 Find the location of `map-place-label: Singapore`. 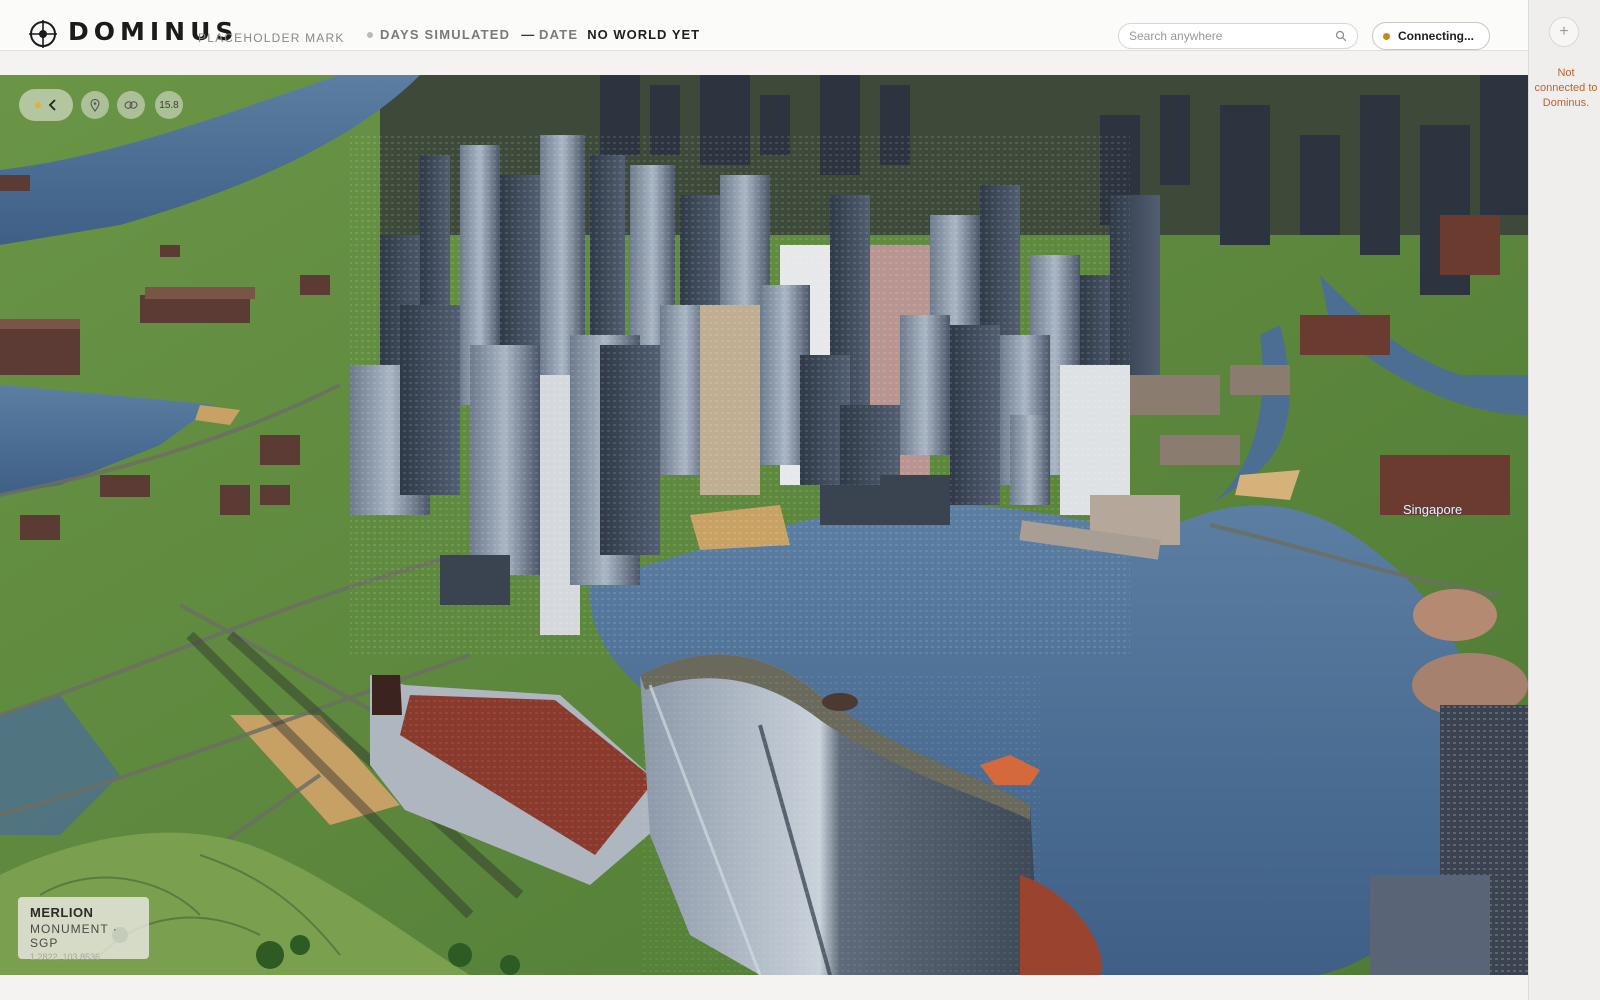

map-place-label: Singapore is located at coordinates (1432, 509).